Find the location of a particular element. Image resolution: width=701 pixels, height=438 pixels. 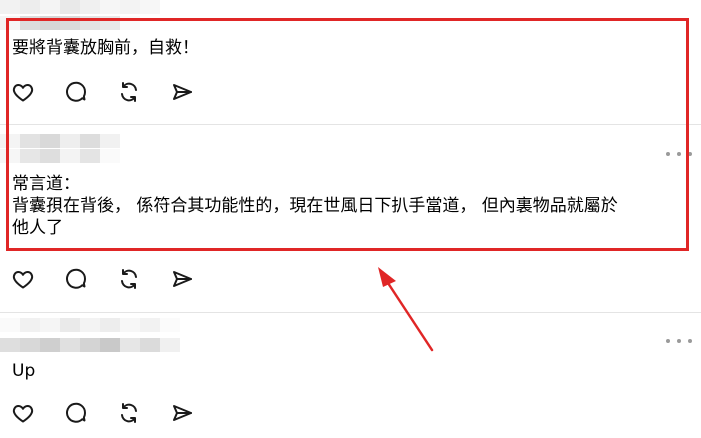

post-text-line: 要將背囊放胸前，自救！ is located at coordinates (105, 48).